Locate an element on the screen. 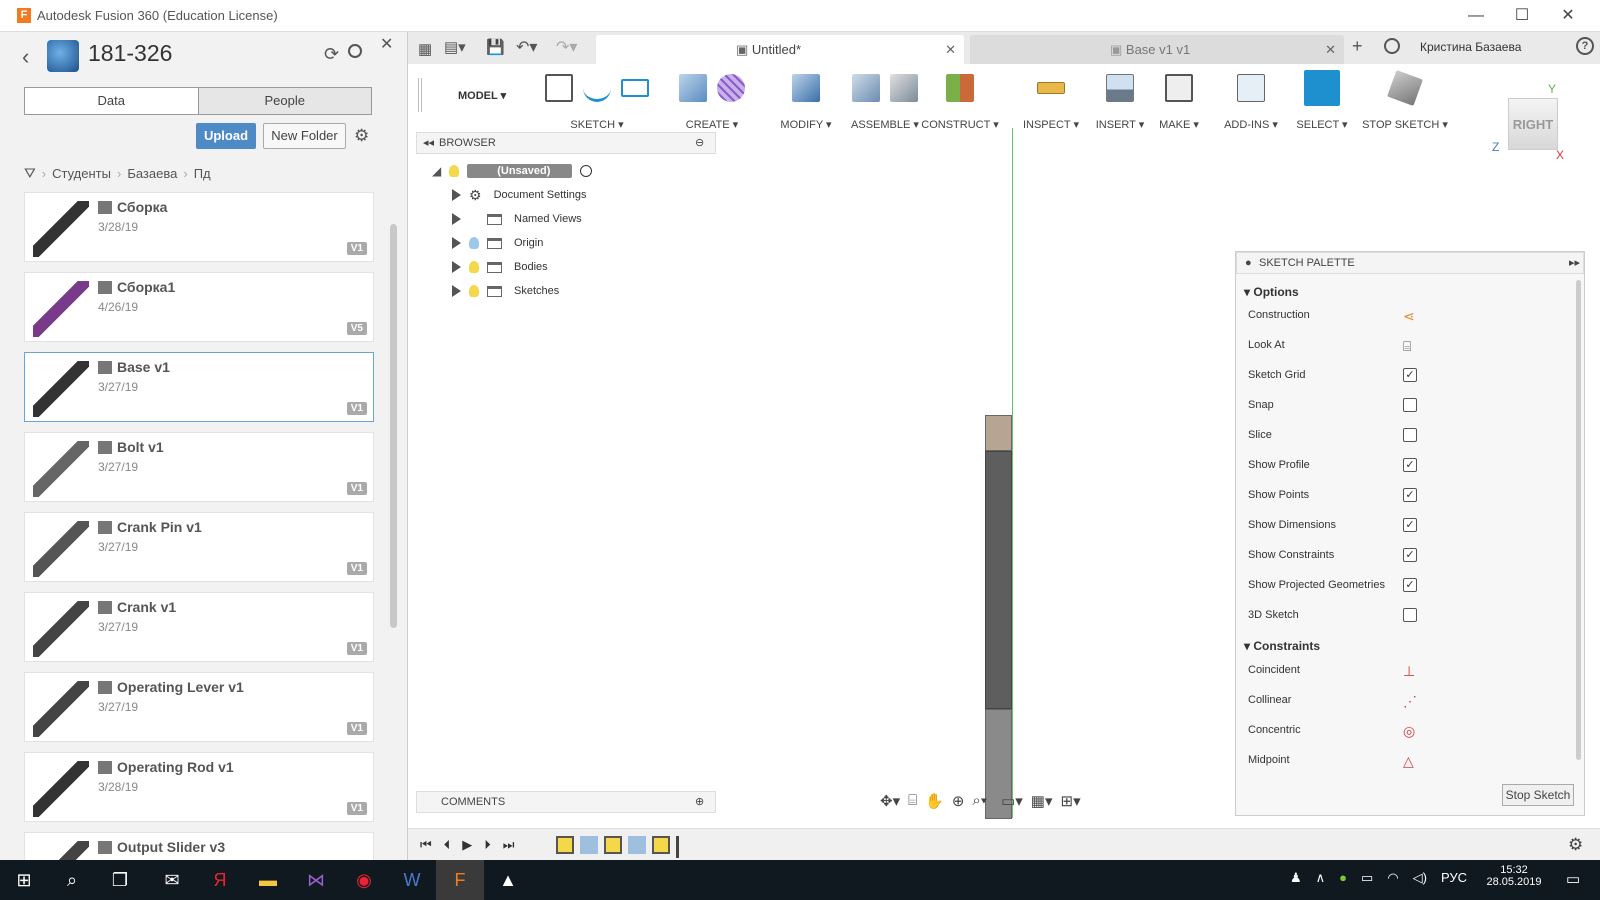  construct-group: CONSTRUCT ▾ is located at coordinates (960, 99).